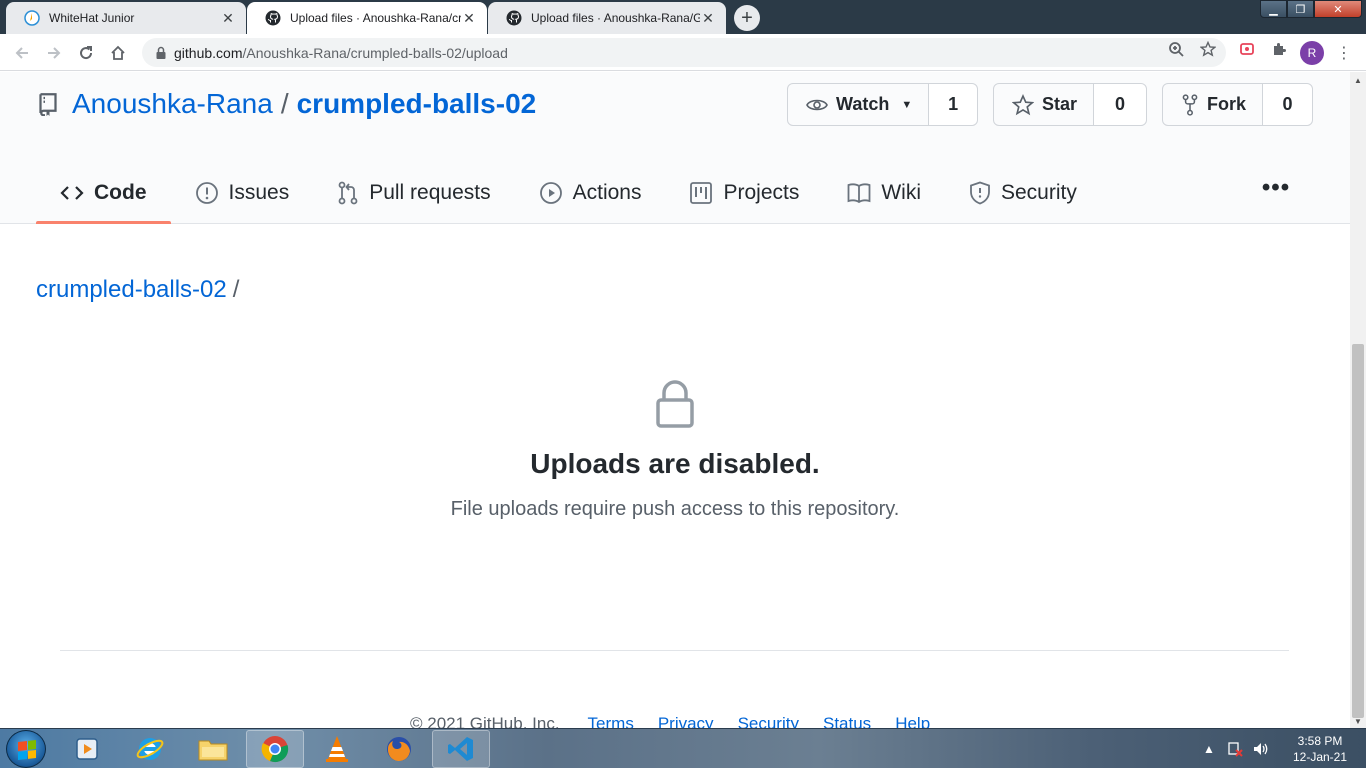 Image resolution: width=1366 pixels, height=768 pixels. I want to click on home-button, so click(118, 53).